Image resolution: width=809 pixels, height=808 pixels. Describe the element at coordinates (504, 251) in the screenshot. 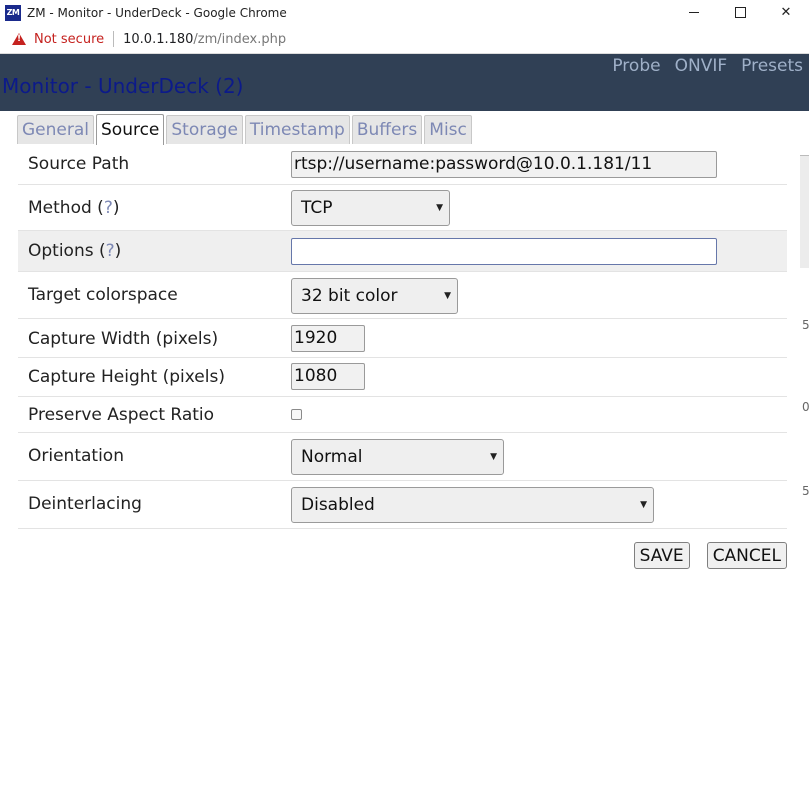

I see `options-input` at that location.